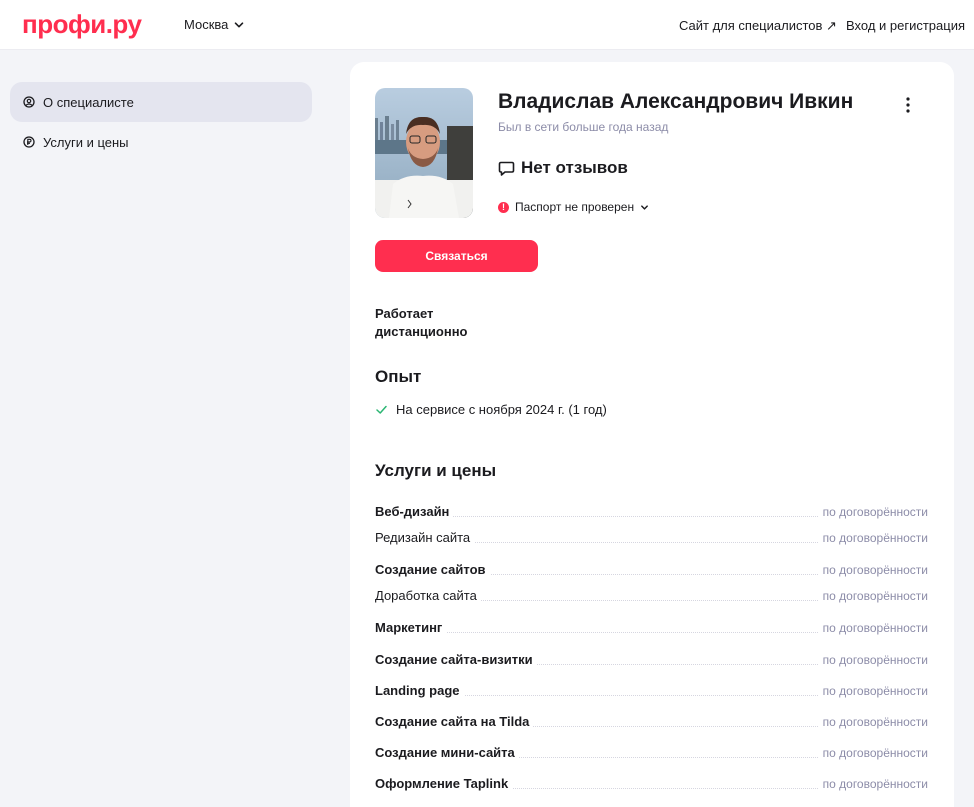 The image size is (974, 807). What do you see at coordinates (206, 24) in the screenshot?
I see `city-label: Москва` at bounding box center [206, 24].